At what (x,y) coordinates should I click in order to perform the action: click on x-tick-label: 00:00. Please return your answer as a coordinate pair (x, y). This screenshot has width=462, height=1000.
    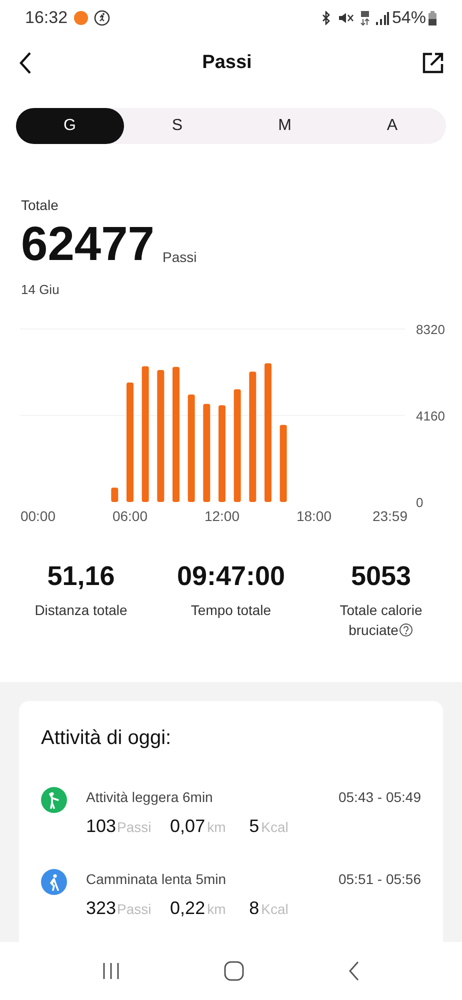
    Looking at the image, I should click on (38, 516).